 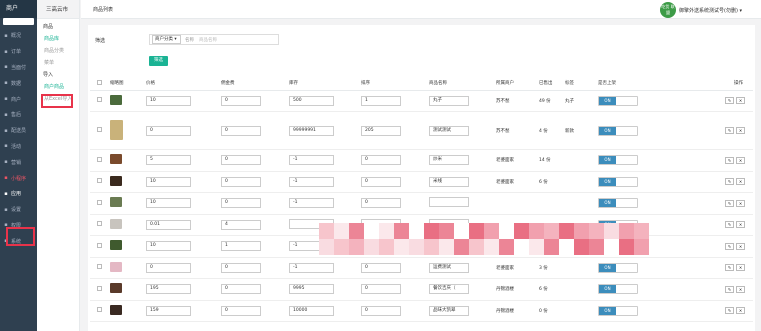 What do you see at coordinates (311, 310) in the screenshot?
I see `stock-input: 10000` at bounding box center [311, 310].